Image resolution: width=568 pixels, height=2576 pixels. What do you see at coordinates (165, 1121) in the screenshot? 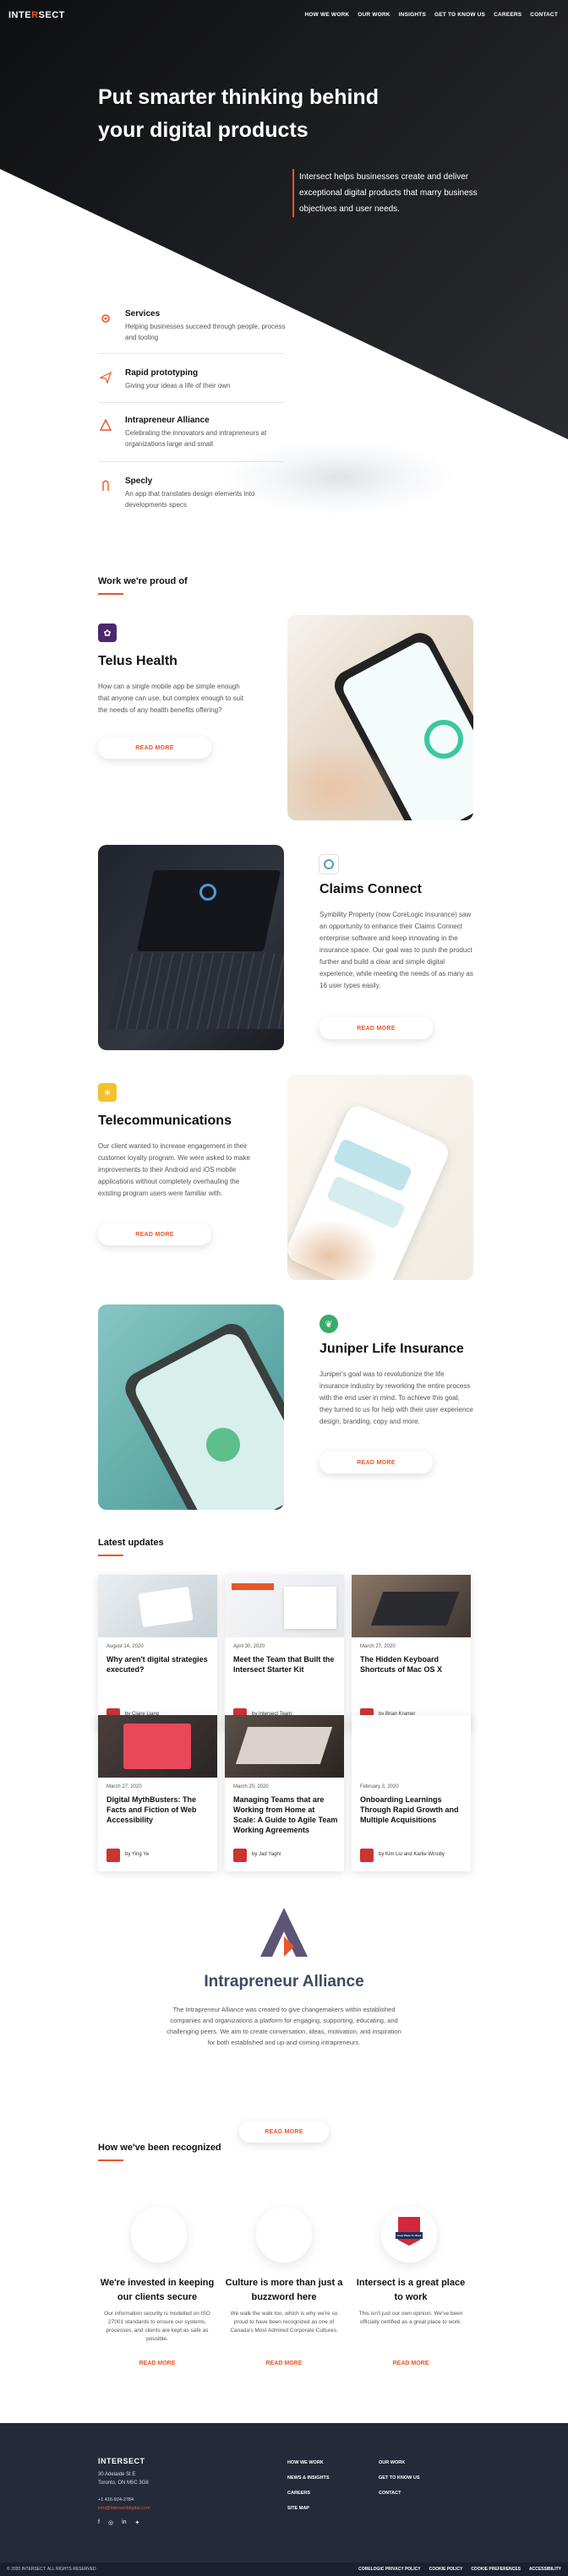
I see `work-title: Telecommunications` at bounding box center [165, 1121].